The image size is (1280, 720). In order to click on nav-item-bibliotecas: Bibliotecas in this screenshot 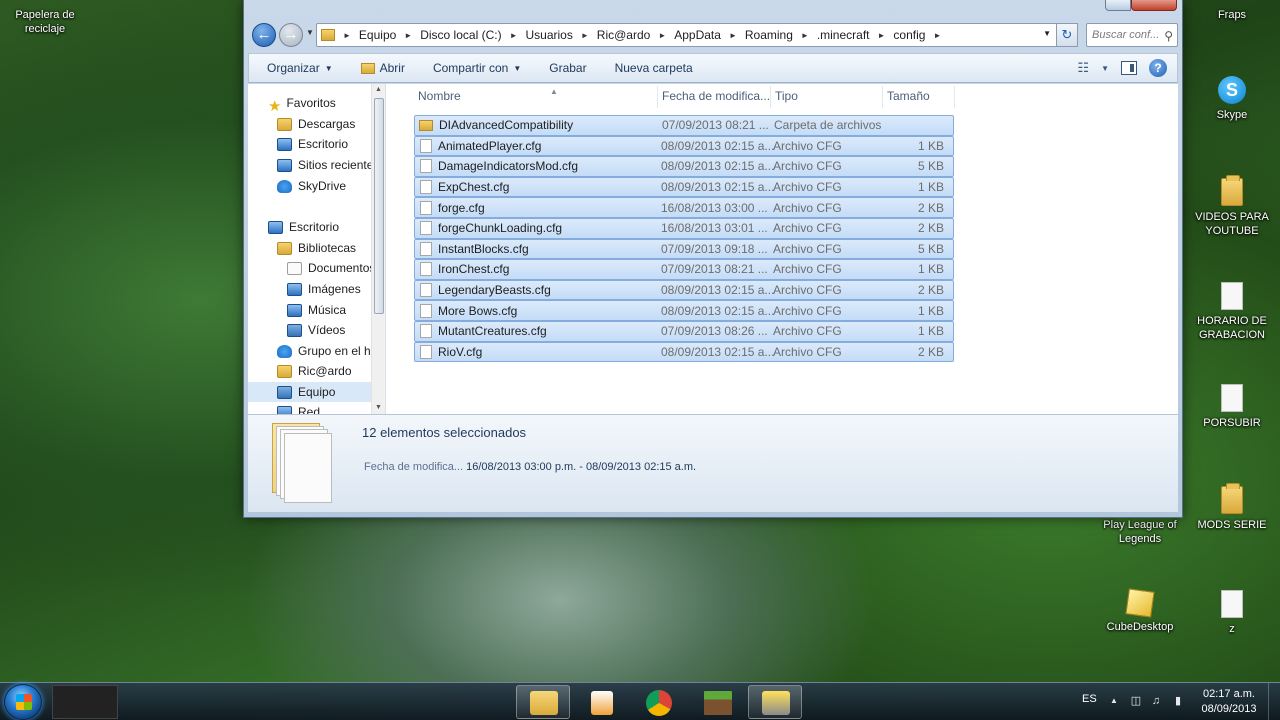, I will do `click(316, 248)`.